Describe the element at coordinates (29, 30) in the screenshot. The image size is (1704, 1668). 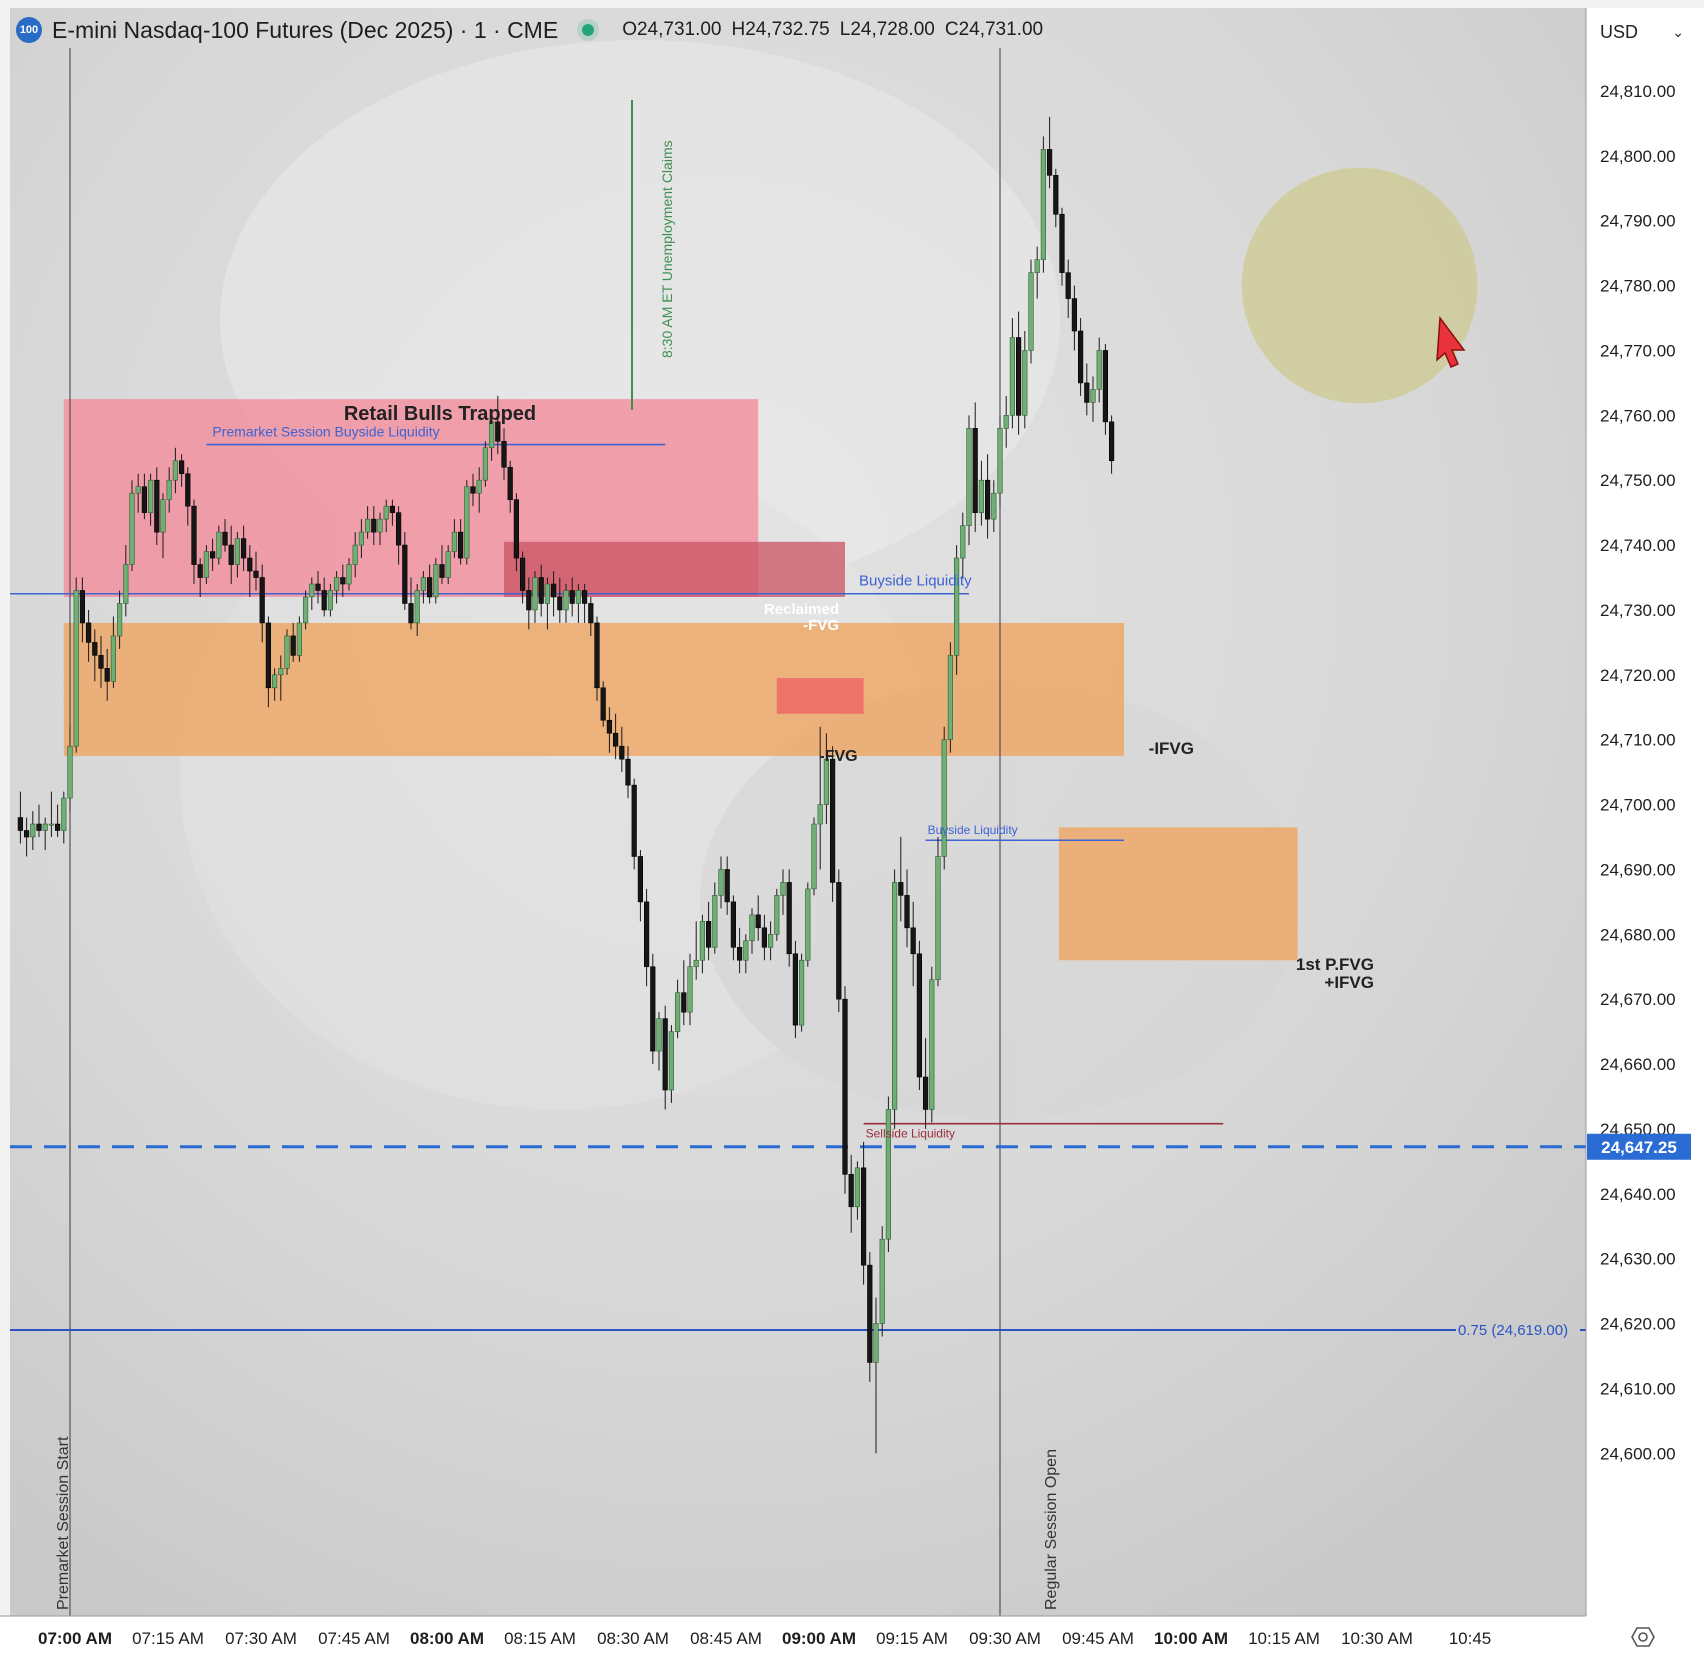
I see `symbol-badge: 100` at that location.